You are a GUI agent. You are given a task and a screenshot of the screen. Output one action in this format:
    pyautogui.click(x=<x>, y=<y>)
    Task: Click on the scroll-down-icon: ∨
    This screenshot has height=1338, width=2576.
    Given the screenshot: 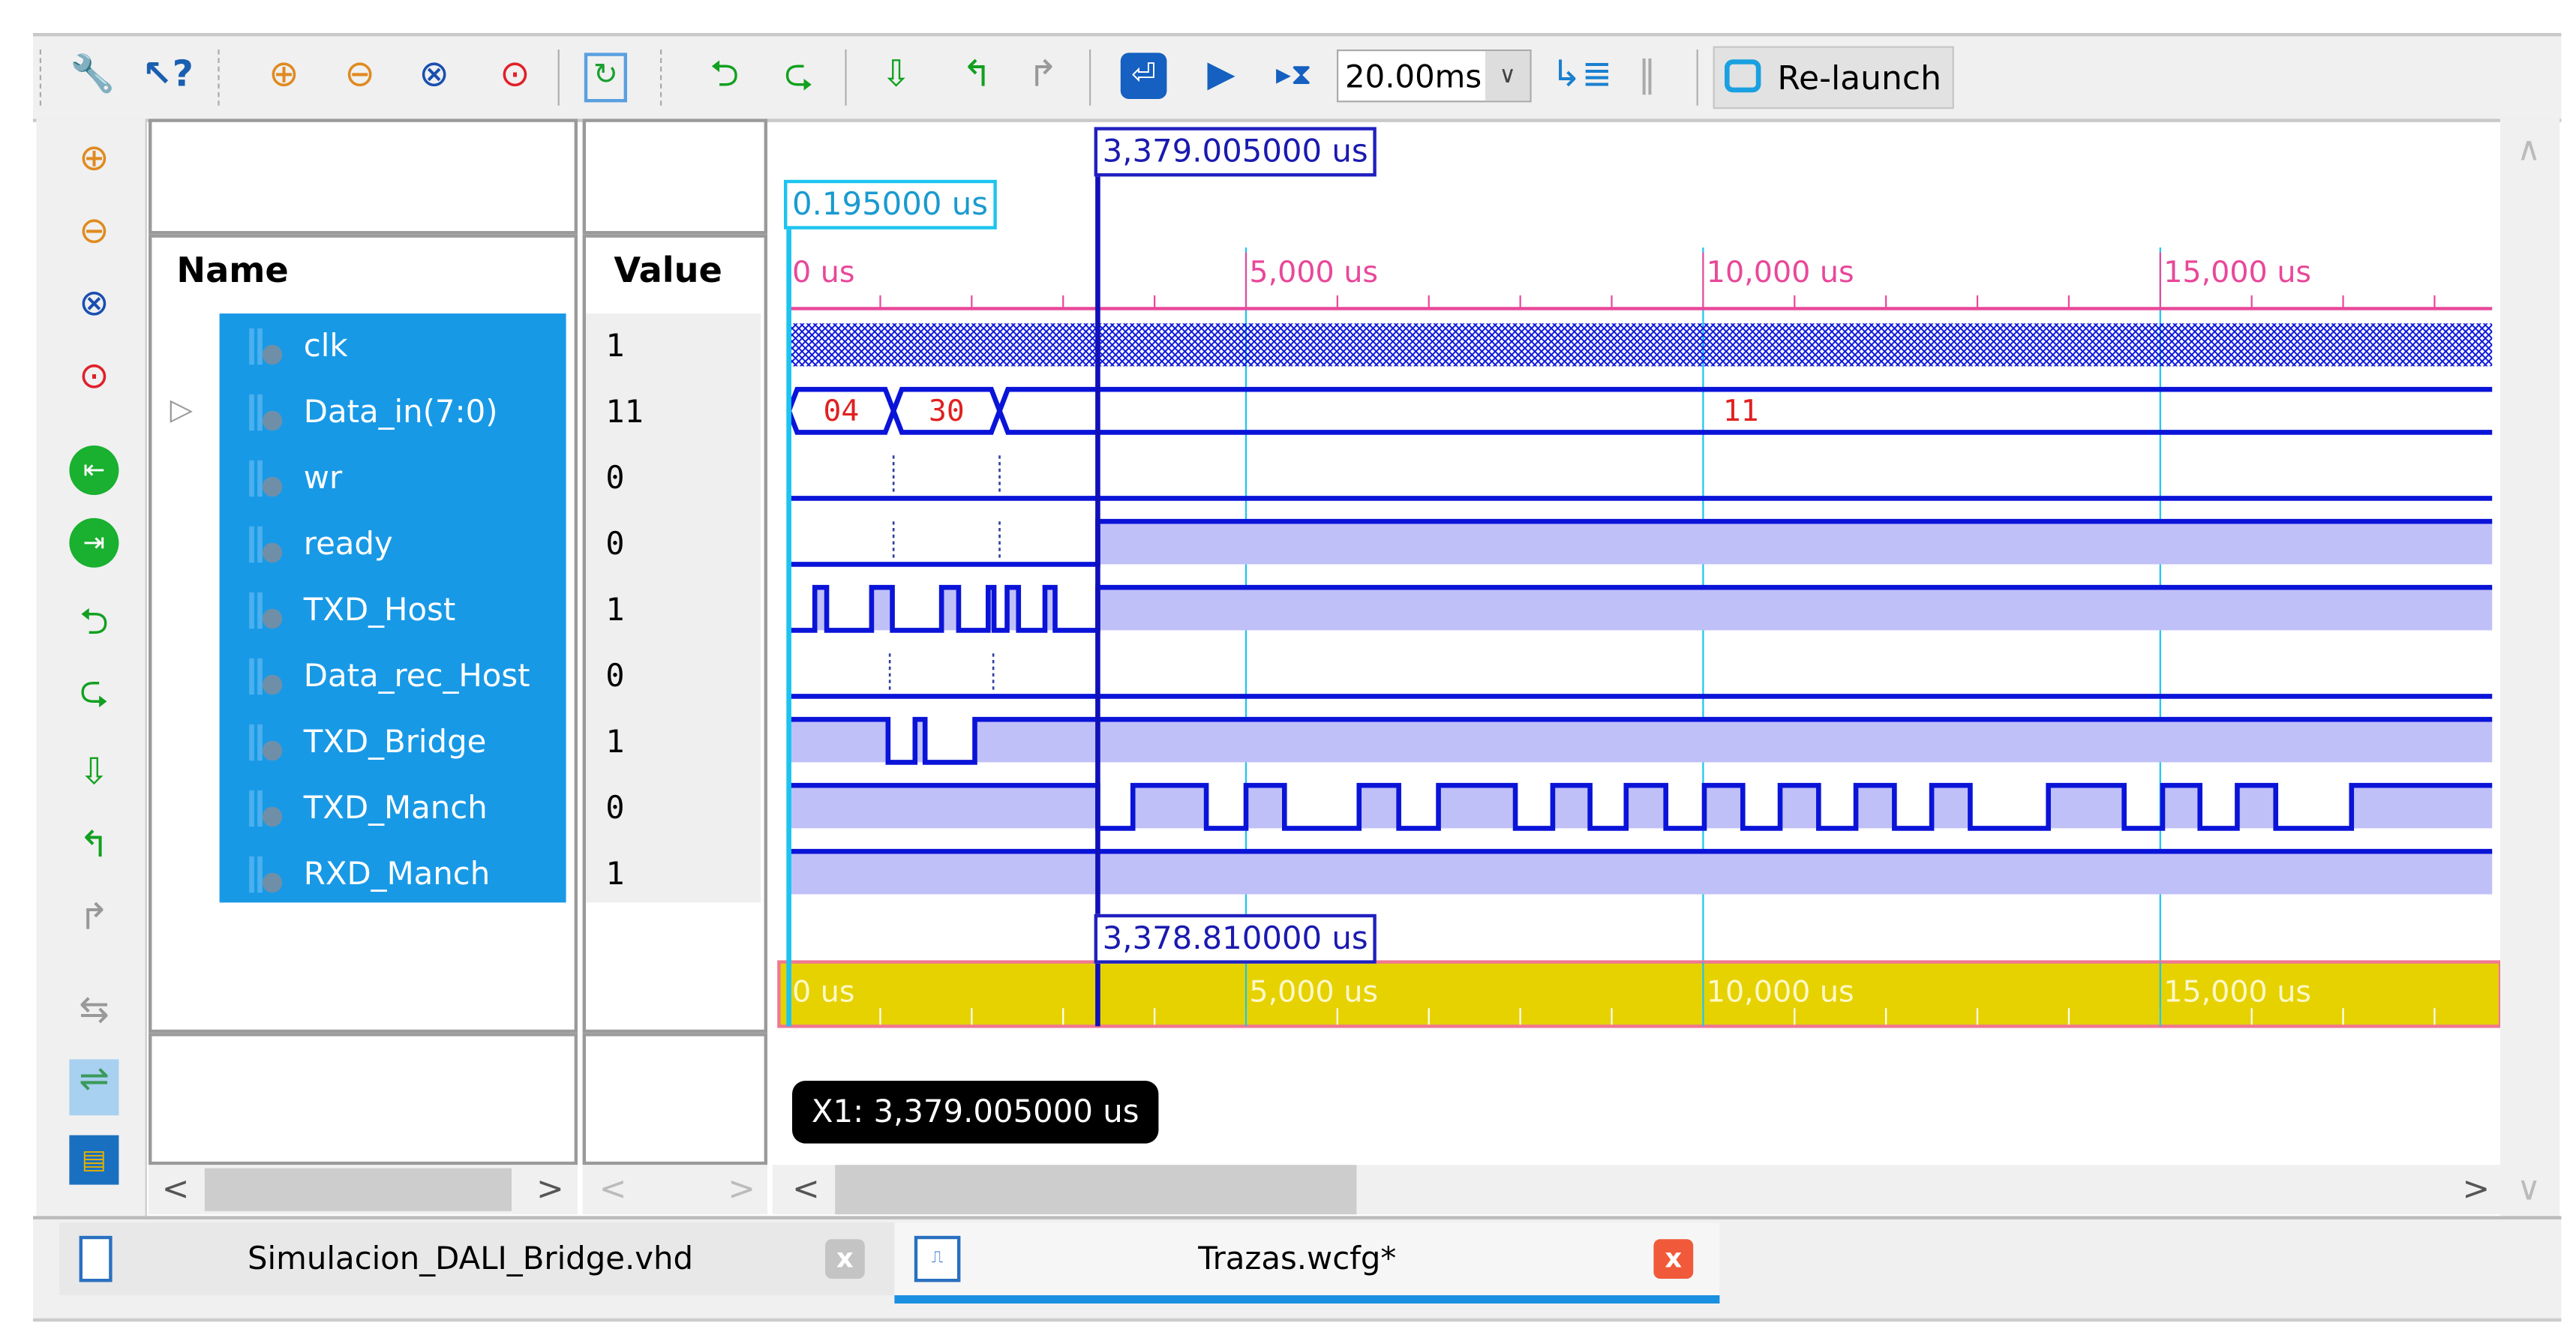 What is the action you would take?
    pyautogui.click(x=2529, y=1188)
    